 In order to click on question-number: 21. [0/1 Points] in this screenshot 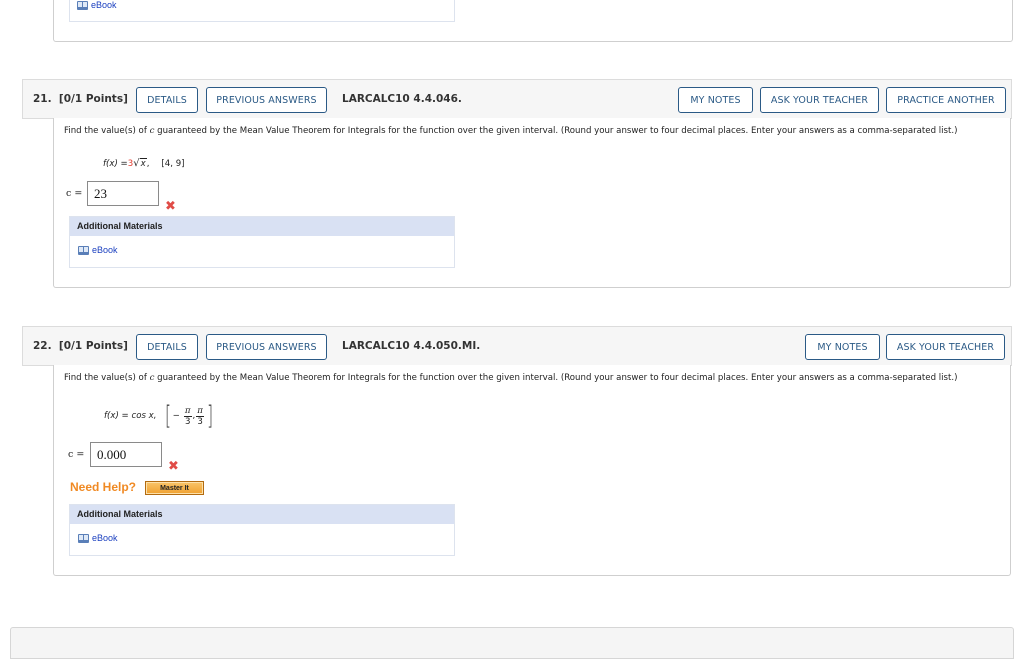, I will do `click(80, 99)`.